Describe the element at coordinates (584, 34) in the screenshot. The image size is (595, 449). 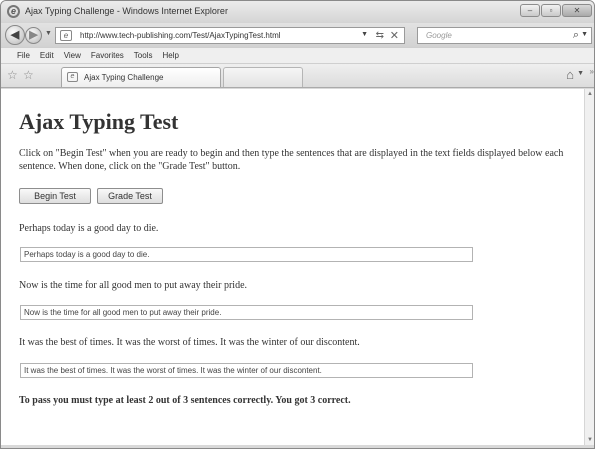
I see `search-dropdown-icon: ▼` at that location.